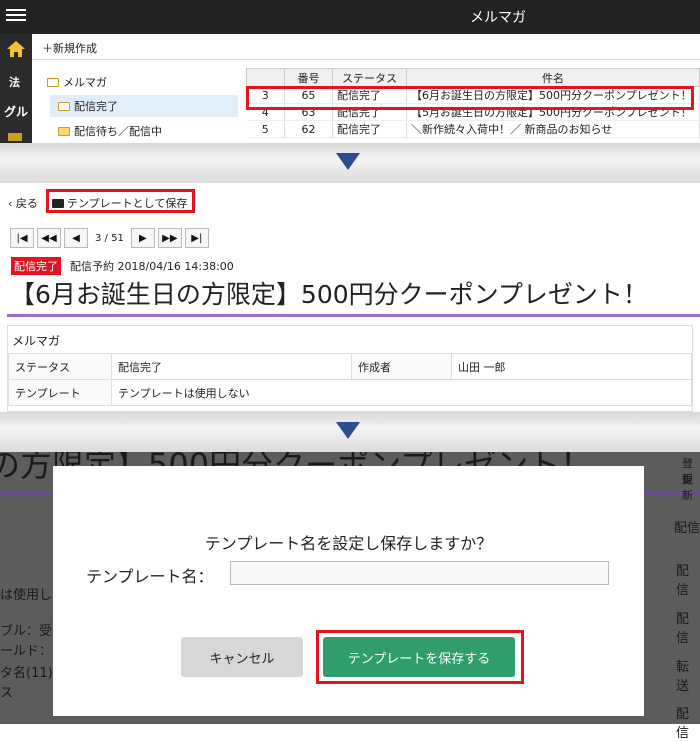 The width and height of the screenshot is (700, 741). Describe the element at coordinates (683, 677) in the screenshot. I see `background-text: 転送` at that location.